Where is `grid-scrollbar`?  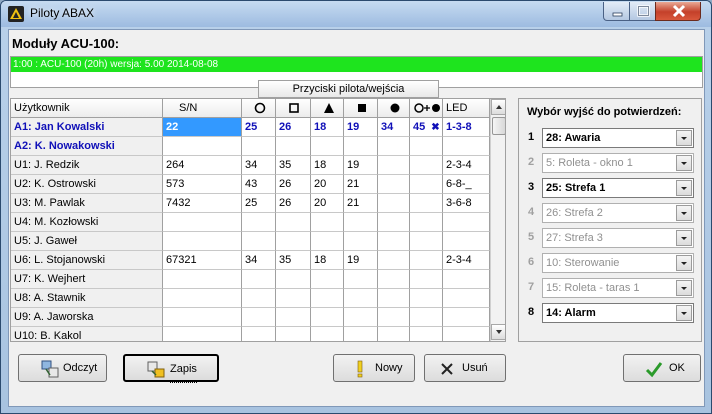
grid-scrollbar is located at coordinates (497, 220).